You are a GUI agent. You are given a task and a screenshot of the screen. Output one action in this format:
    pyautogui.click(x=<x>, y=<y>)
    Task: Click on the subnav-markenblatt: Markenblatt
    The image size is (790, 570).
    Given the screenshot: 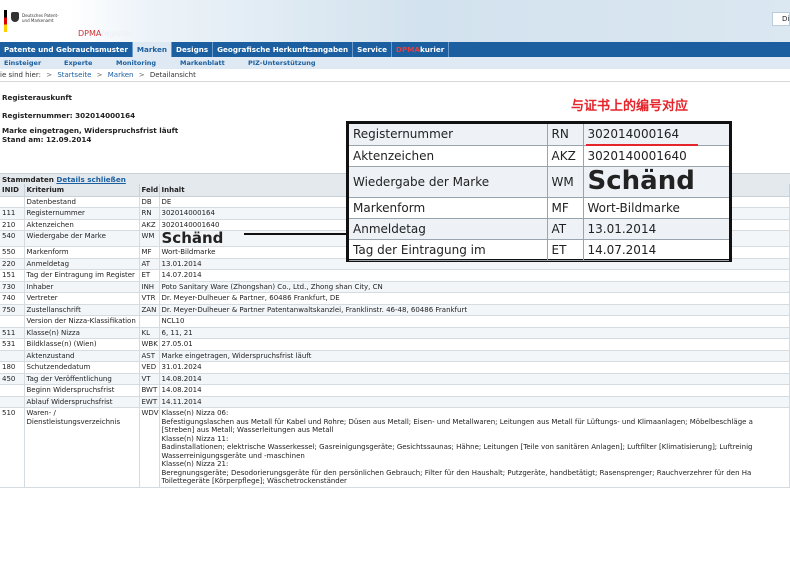 What is the action you would take?
    pyautogui.click(x=214, y=63)
    